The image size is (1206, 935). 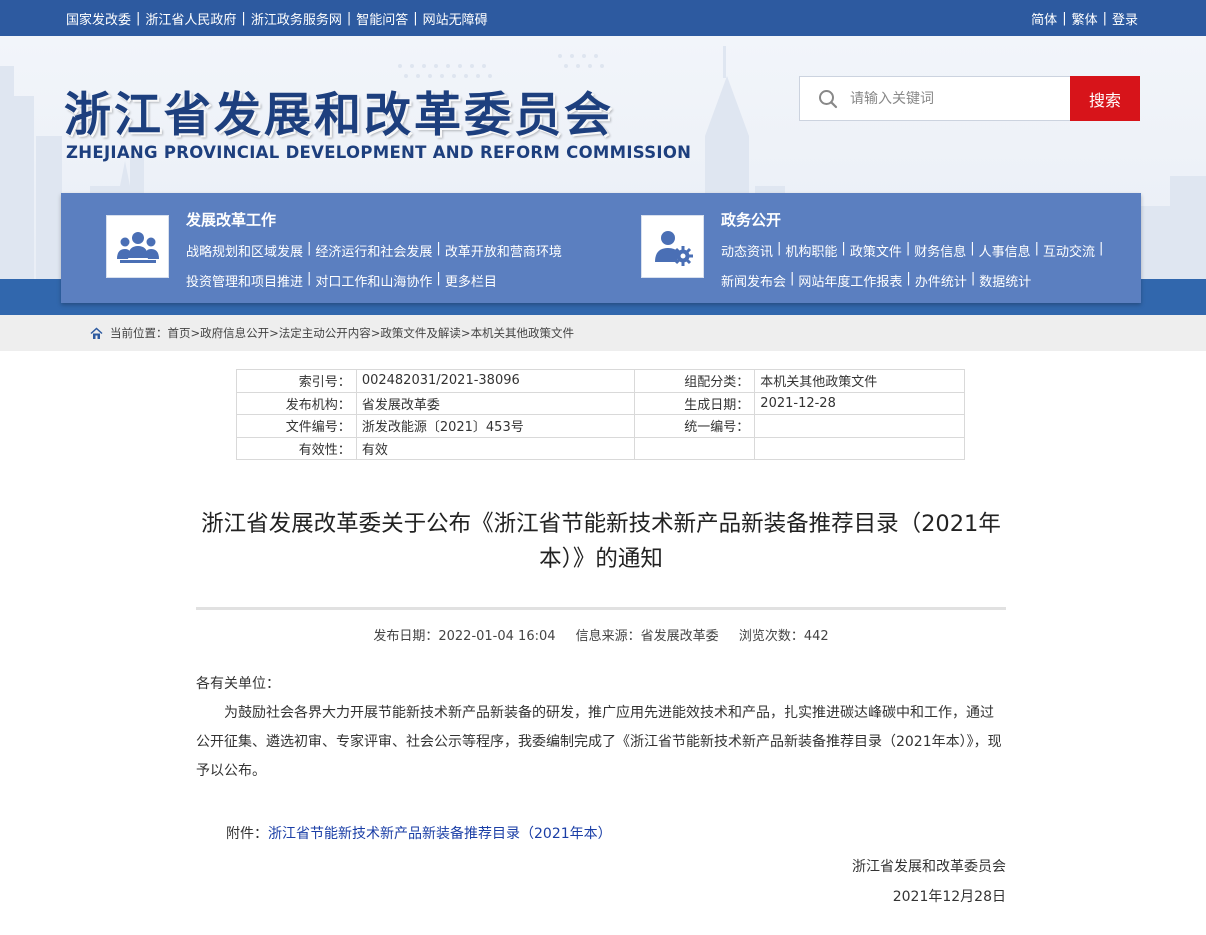 What do you see at coordinates (96, 332) in the screenshot?
I see `home-icon` at bounding box center [96, 332].